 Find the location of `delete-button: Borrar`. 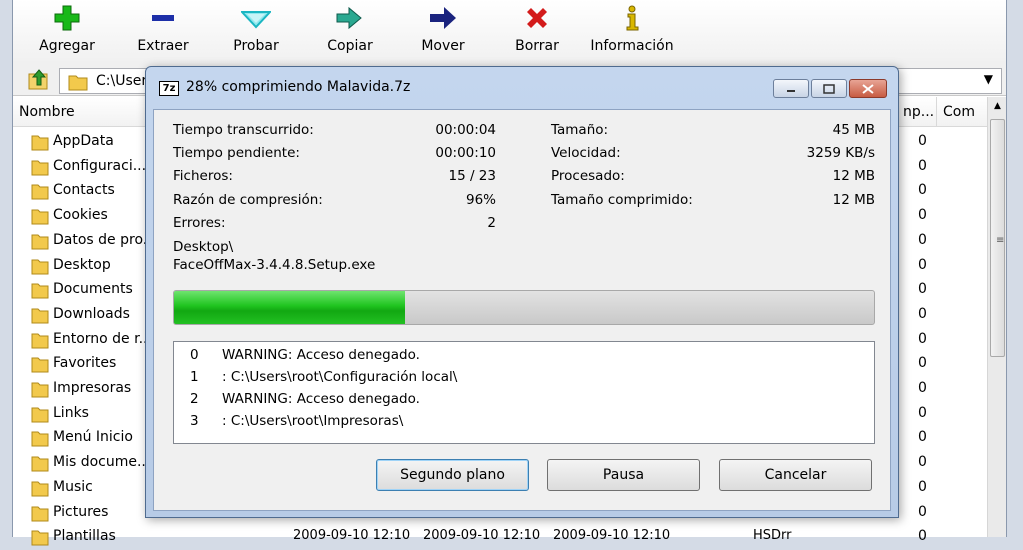

delete-button: Borrar is located at coordinates (537, 32).